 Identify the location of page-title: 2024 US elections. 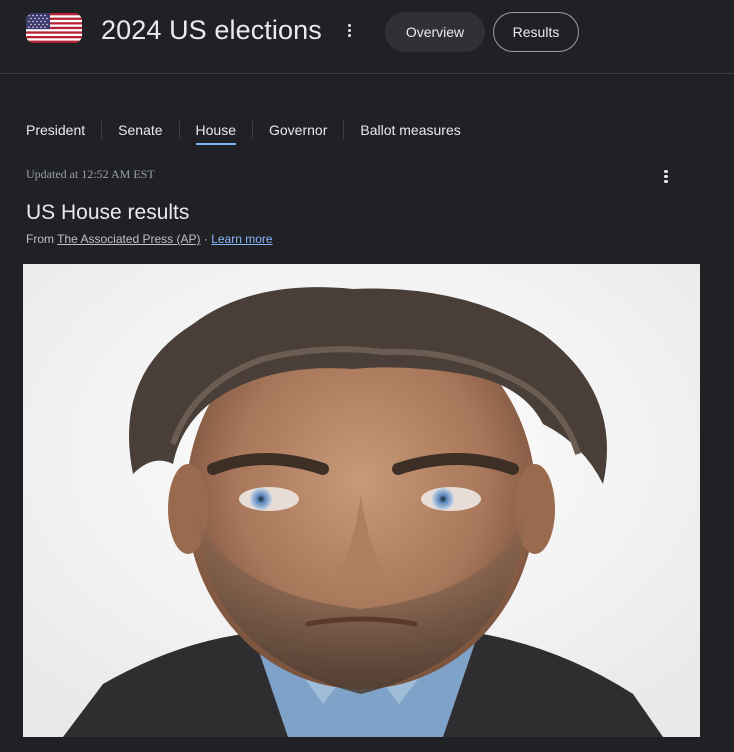
(211, 30).